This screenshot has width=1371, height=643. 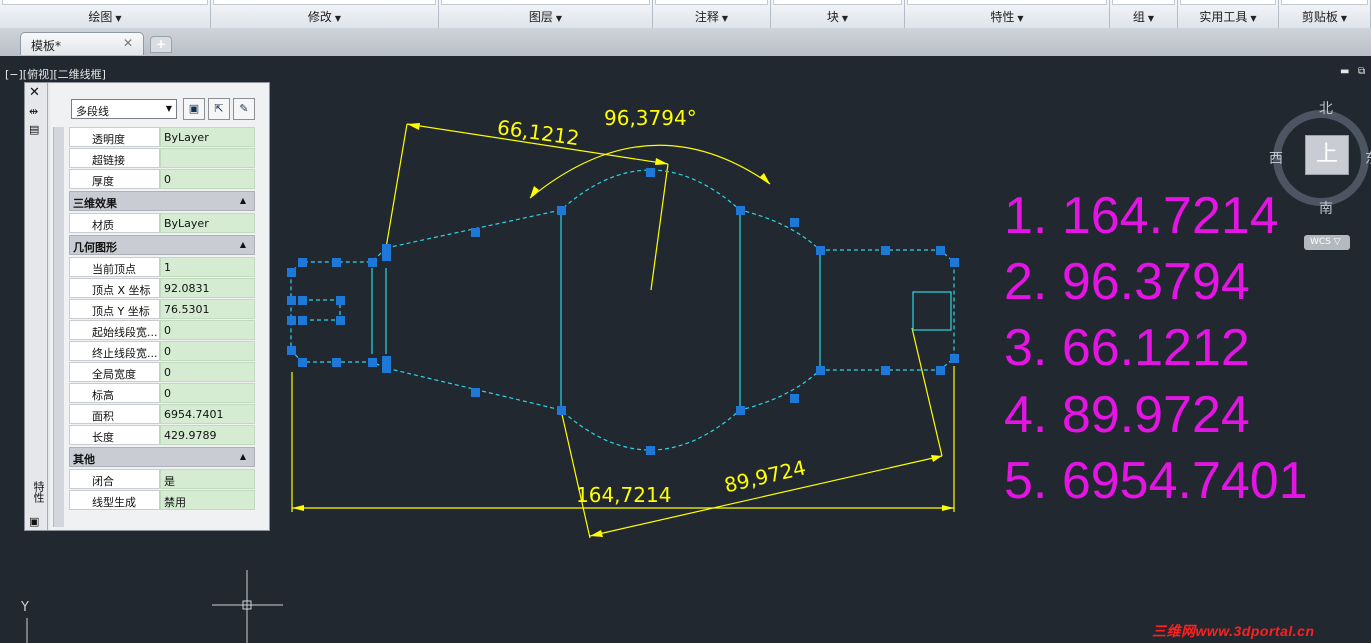 What do you see at coordinates (162, 201) in the screenshot?
I see `category-3d-effects: 三维效果 ▲` at bounding box center [162, 201].